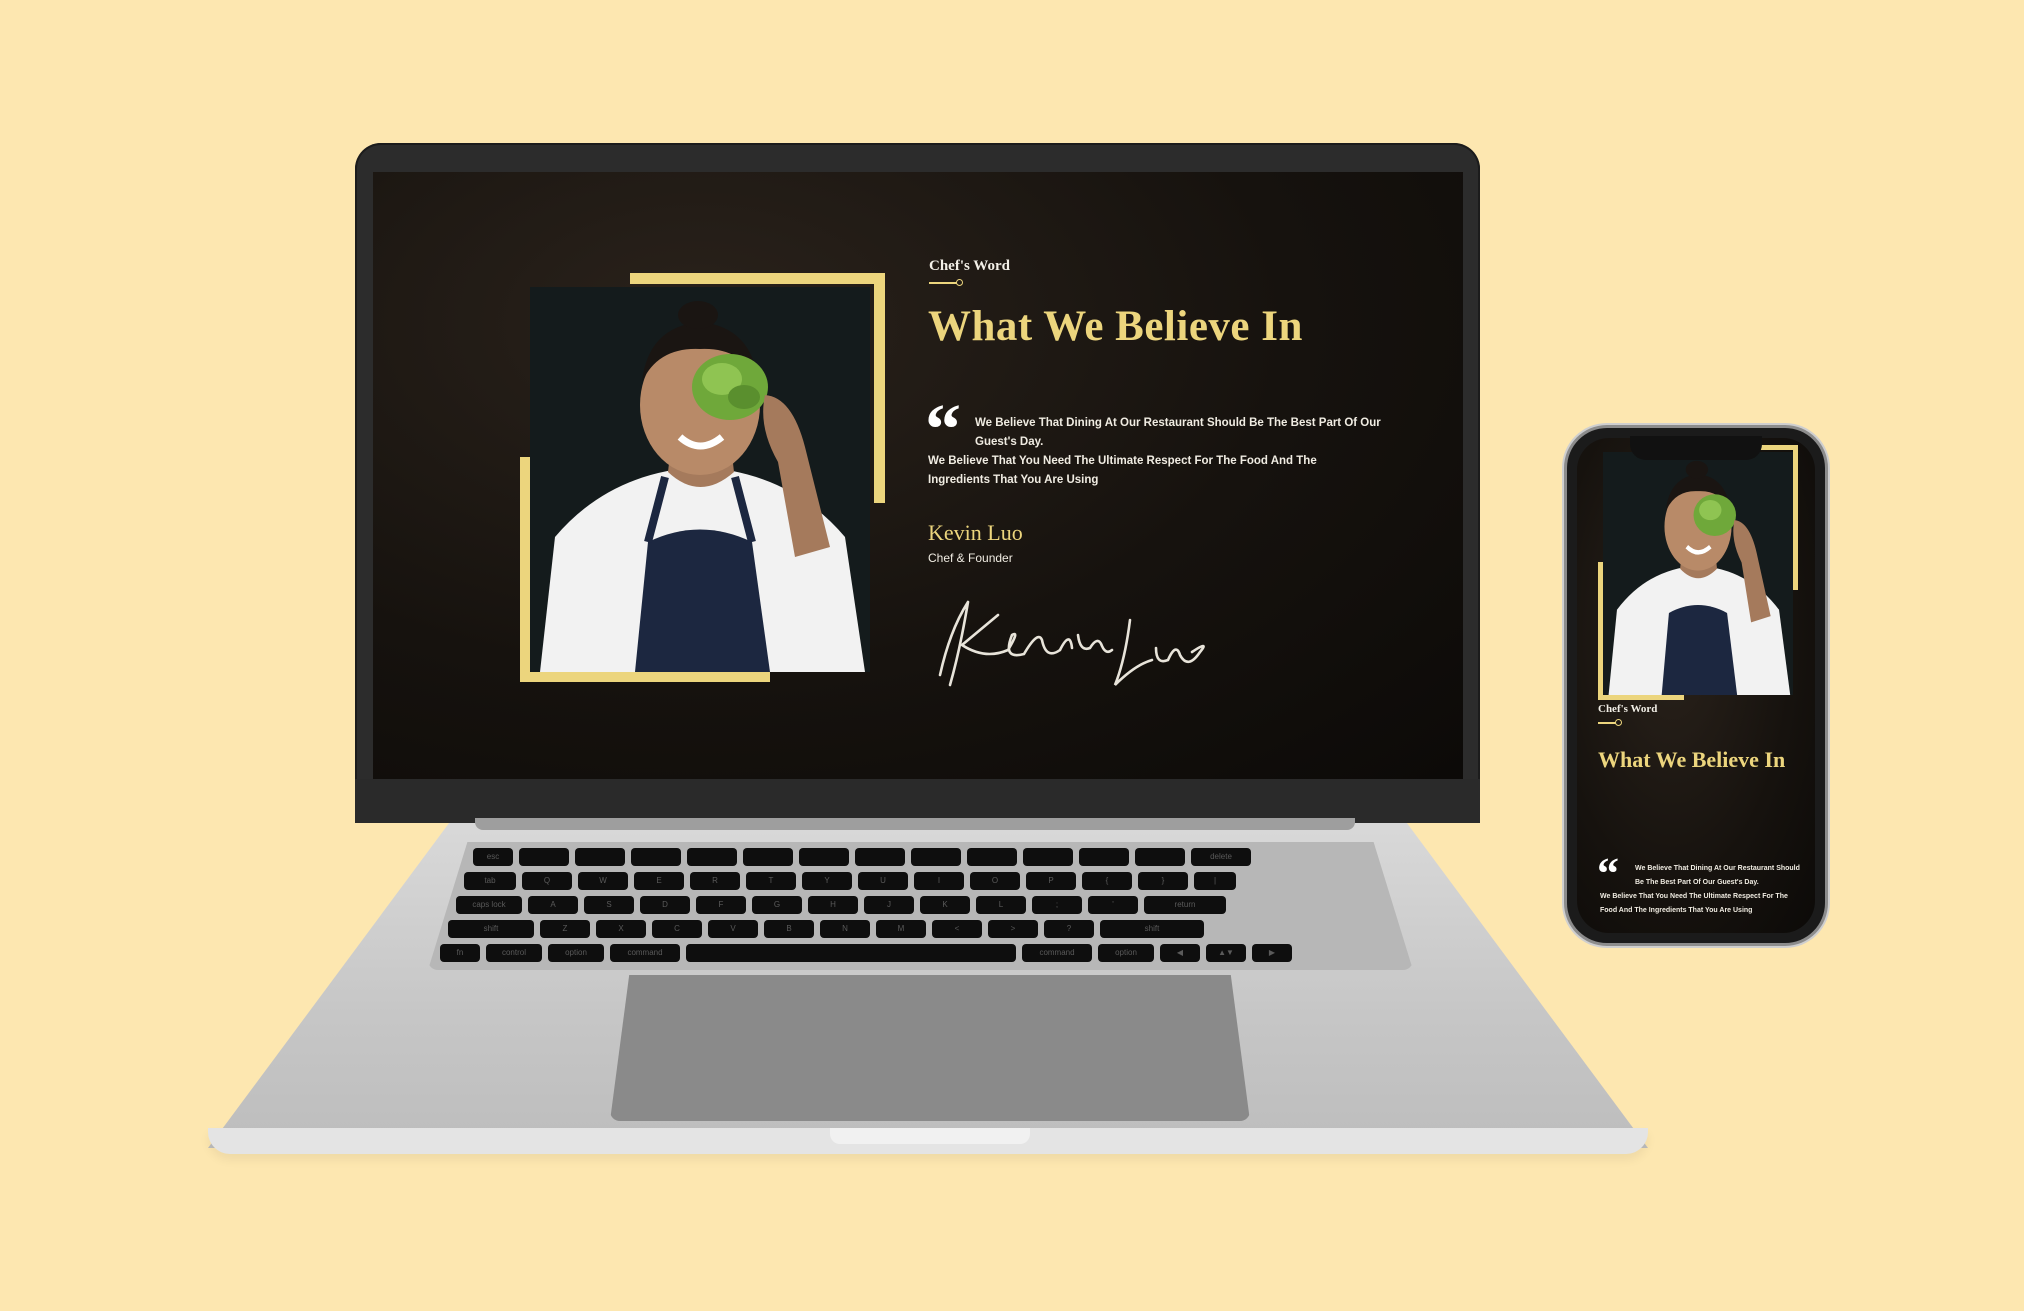 The image size is (2024, 1311). Describe the element at coordinates (1071, 643) in the screenshot. I see `signature-image` at that location.